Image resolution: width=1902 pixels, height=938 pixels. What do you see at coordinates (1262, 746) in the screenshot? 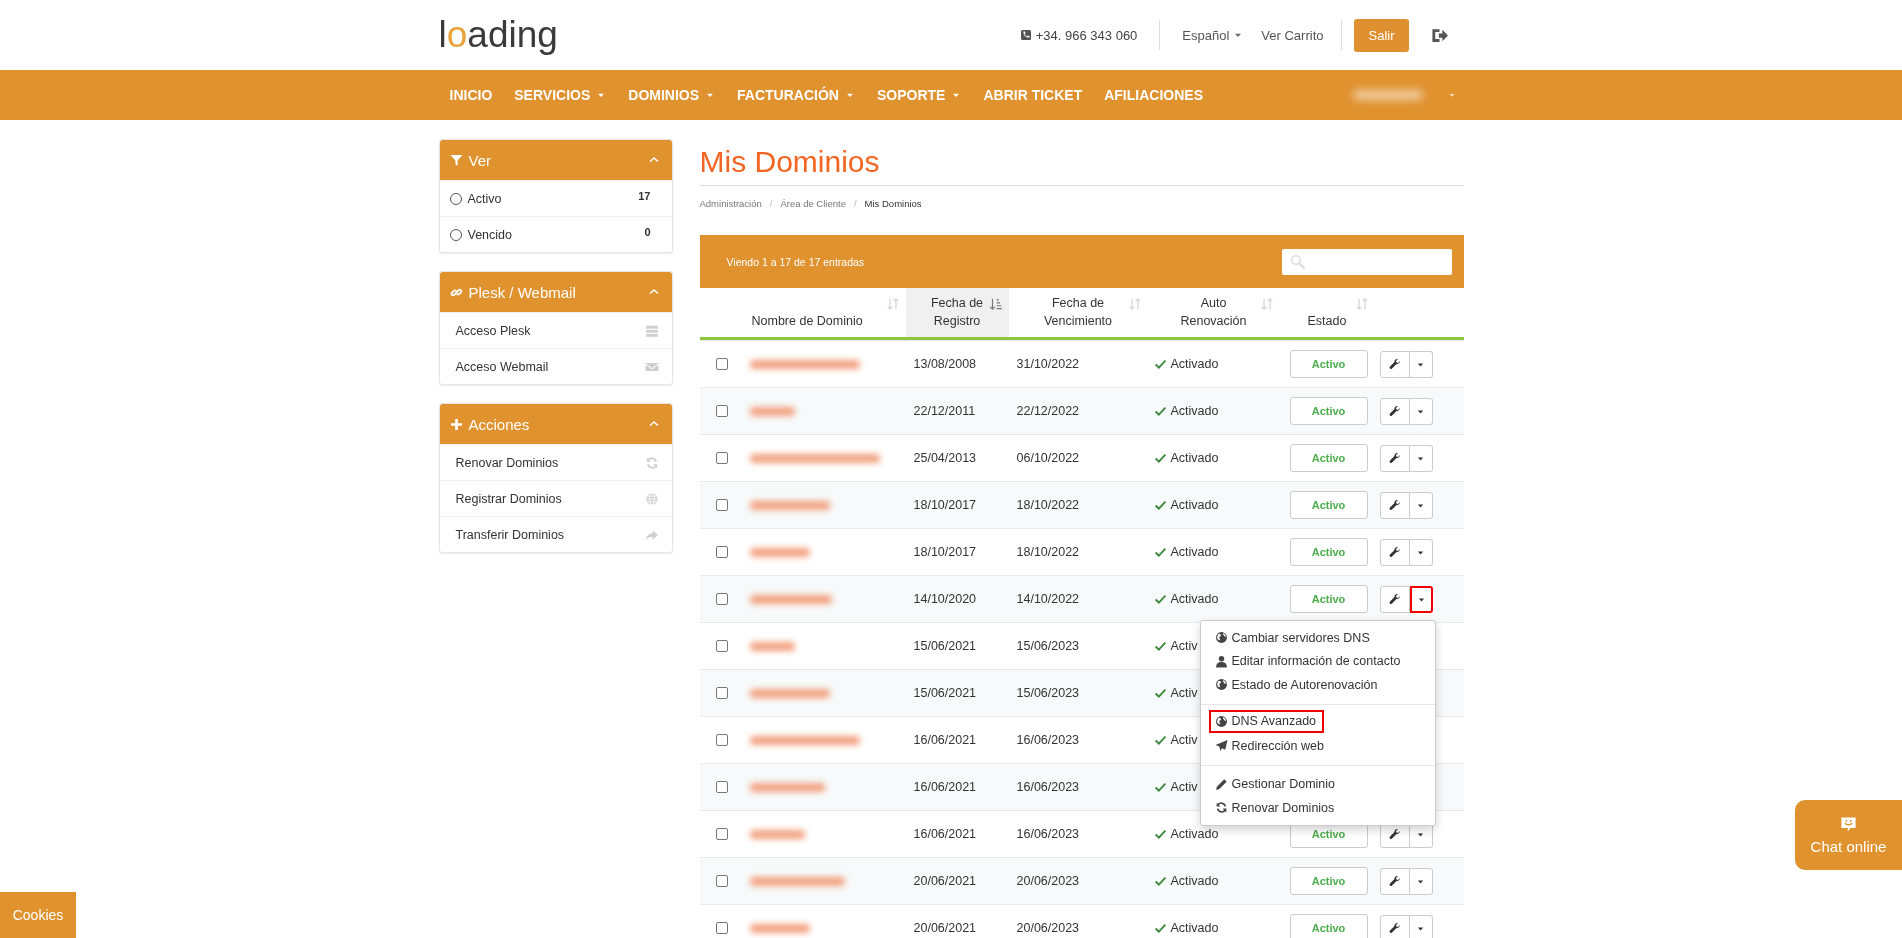
I see `menu-item: Redirección web` at bounding box center [1262, 746].